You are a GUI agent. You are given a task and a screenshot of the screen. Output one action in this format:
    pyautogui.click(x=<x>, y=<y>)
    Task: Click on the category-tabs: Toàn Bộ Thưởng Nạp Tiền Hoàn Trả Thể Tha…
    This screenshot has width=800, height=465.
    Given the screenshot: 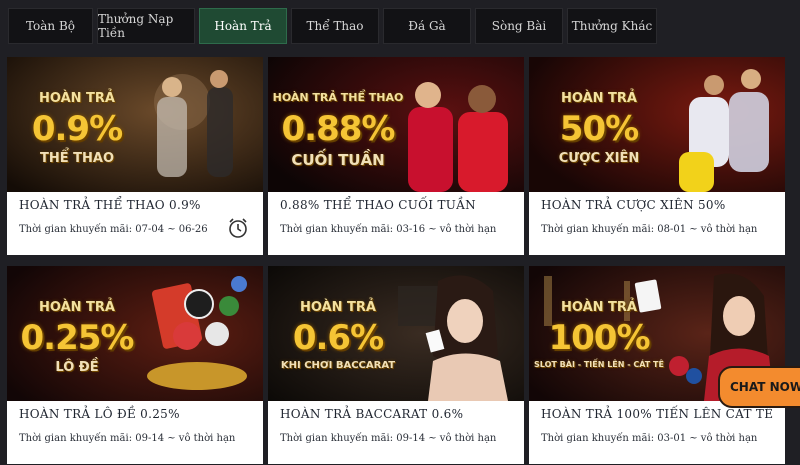 What is the action you would take?
    pyautogui.click(x=400, y=27)
    